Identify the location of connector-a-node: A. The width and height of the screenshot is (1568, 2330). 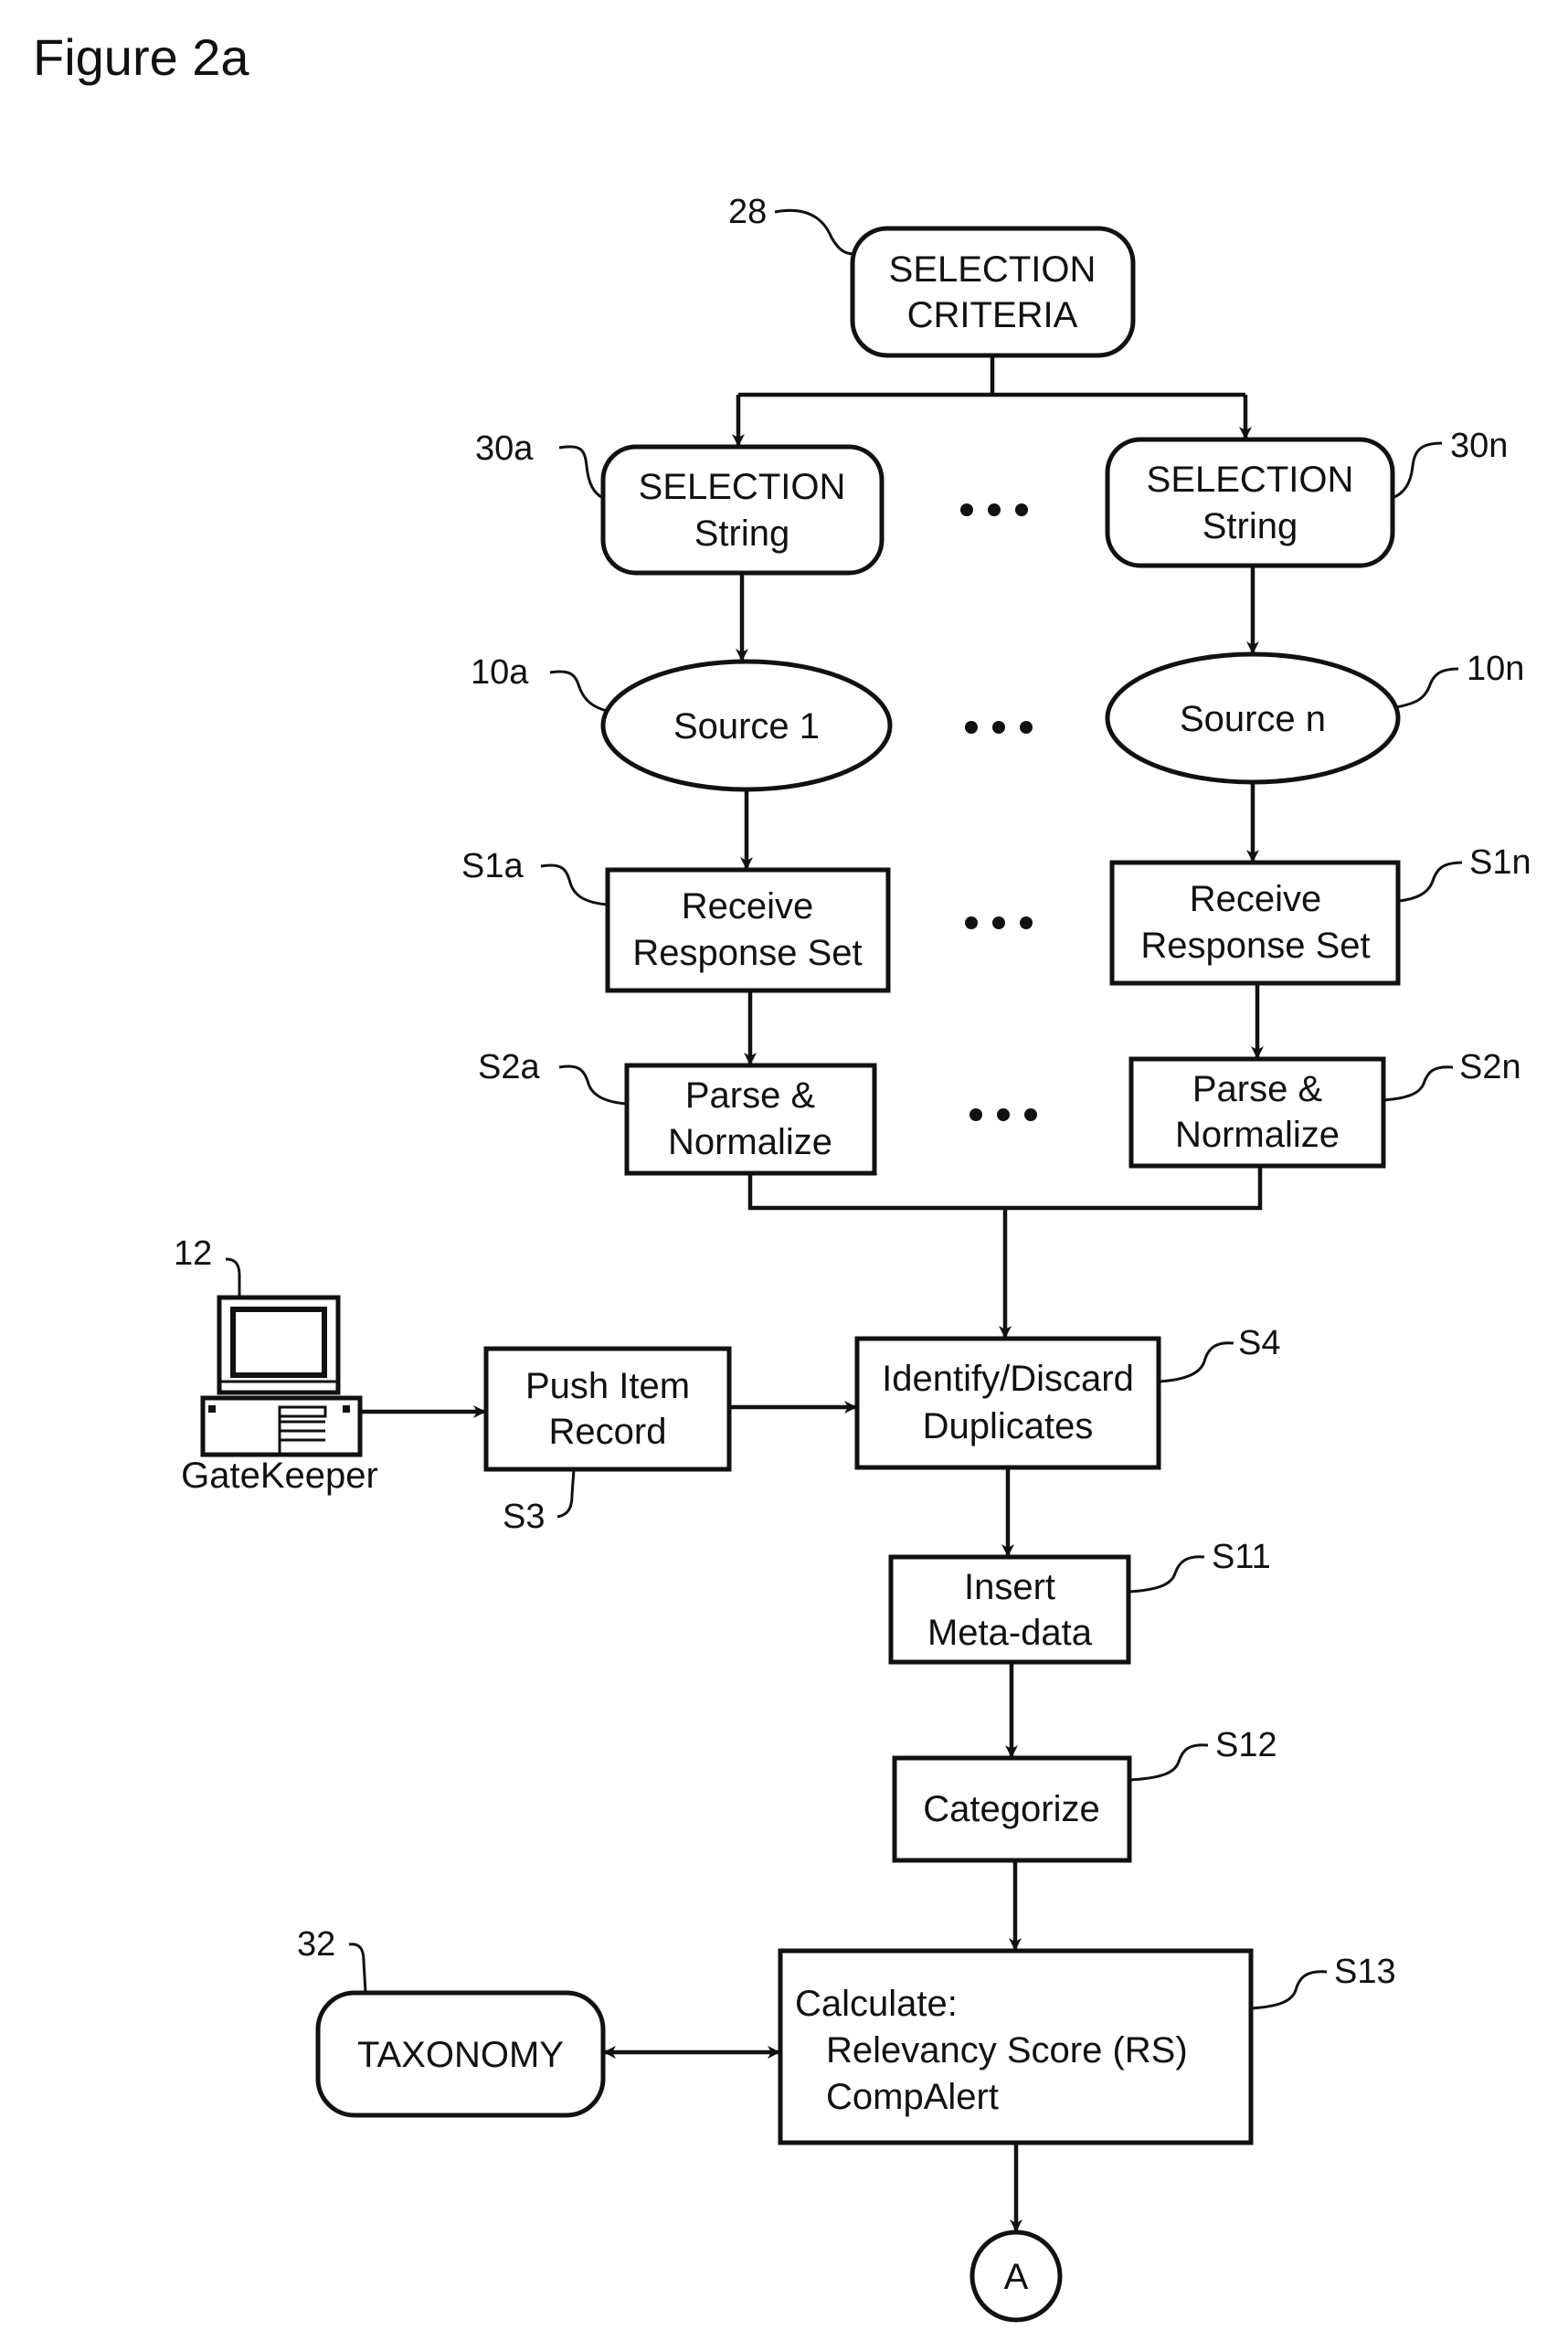
(1016, 2276).